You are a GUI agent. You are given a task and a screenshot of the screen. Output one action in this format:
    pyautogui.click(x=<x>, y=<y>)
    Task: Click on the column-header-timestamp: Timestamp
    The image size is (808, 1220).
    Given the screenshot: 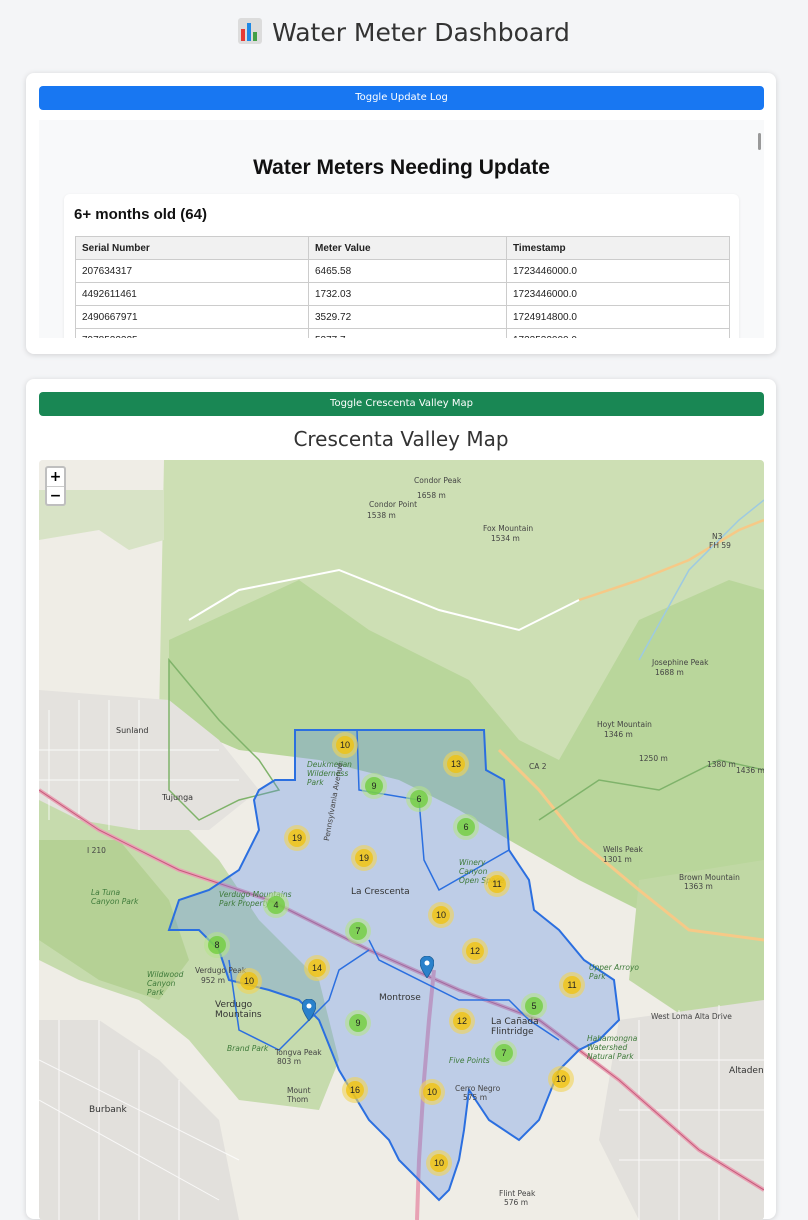 What is the action you would take?
    pyautogui.click(x=618, y=248)
    